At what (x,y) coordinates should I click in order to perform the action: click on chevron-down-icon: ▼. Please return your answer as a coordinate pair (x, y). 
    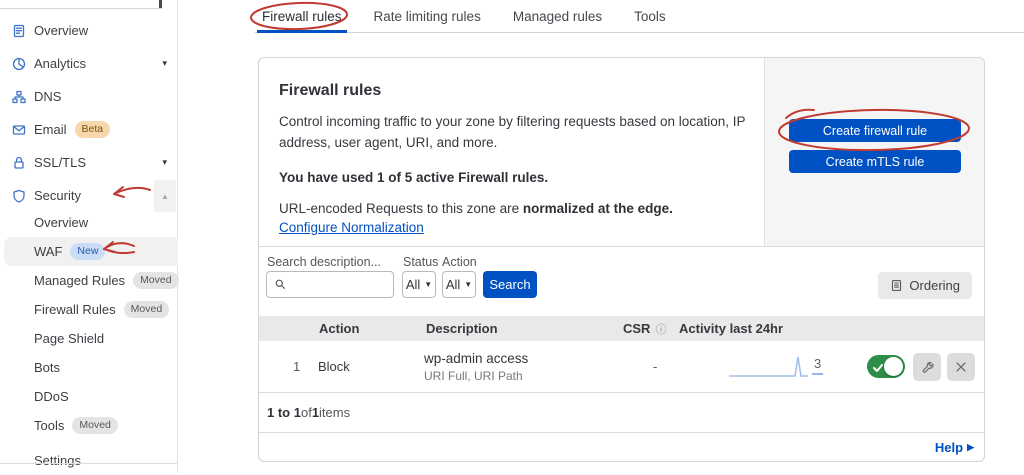
    Looking at the image, I should click on (428, 284).